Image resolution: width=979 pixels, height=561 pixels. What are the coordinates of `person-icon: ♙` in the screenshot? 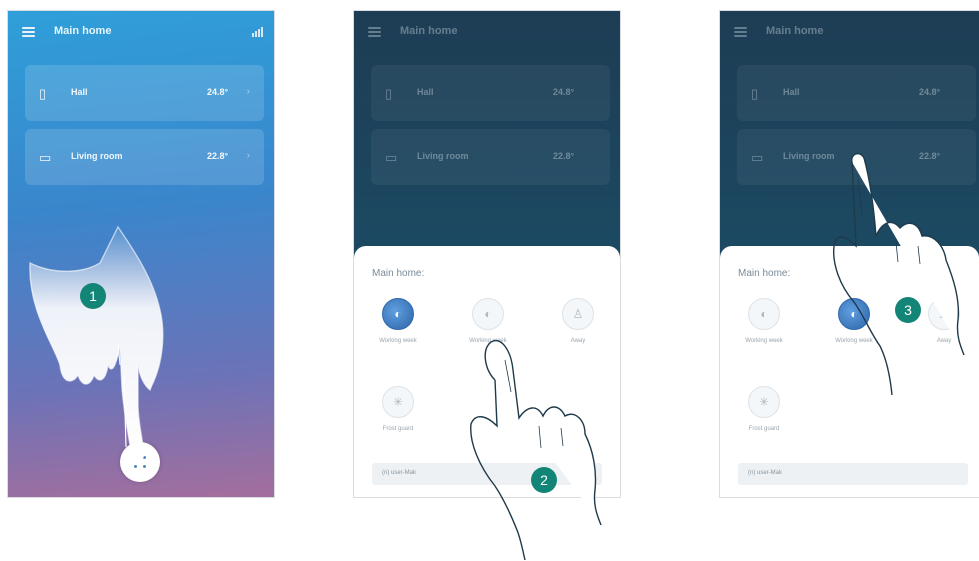 It's located at (578, 314).